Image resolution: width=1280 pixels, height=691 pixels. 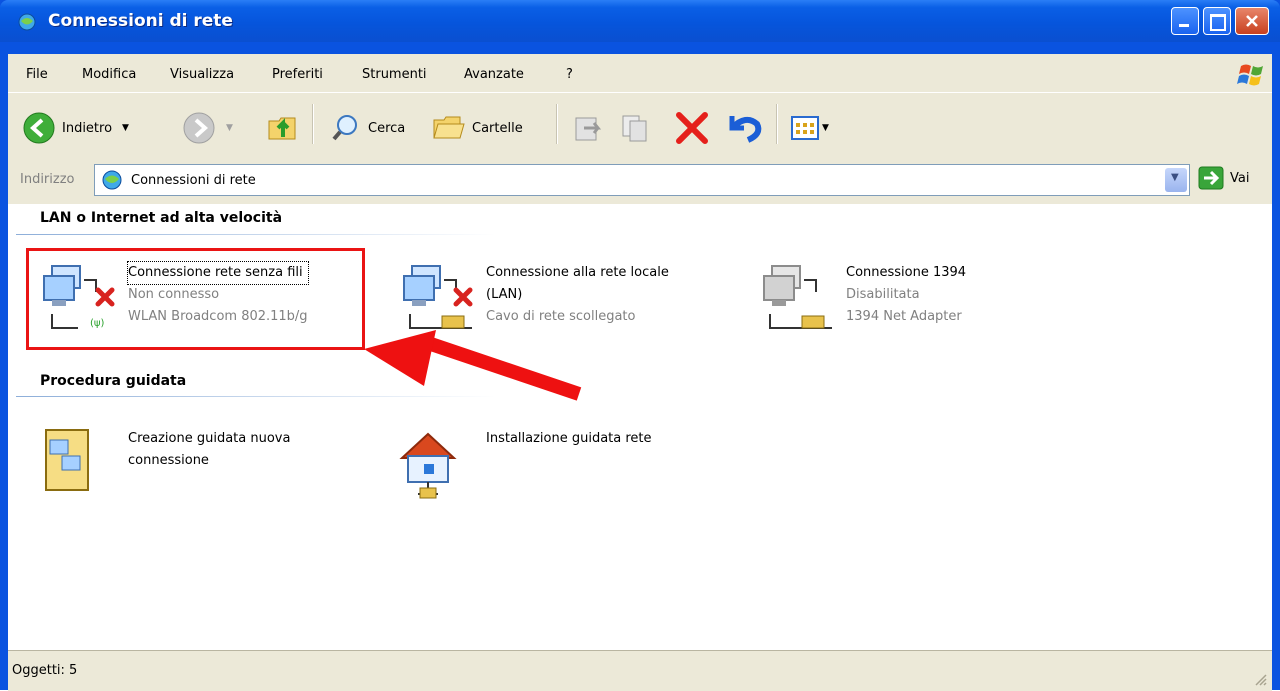 What do you see at coordinates (168, 460) in the screenshot?
I see `item-title-line2: connessione` at bounding box center [168, 460].